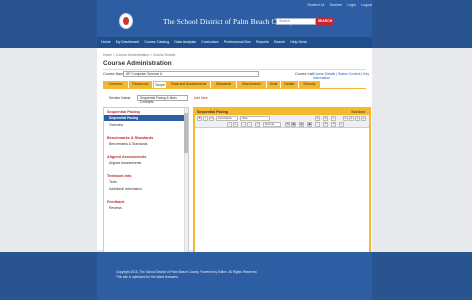 The image size is (472, 300). What do you see at coordinates (317, 124) in the screenshot?
I see `download-icon: ↓` at bounding box center [317, 124].